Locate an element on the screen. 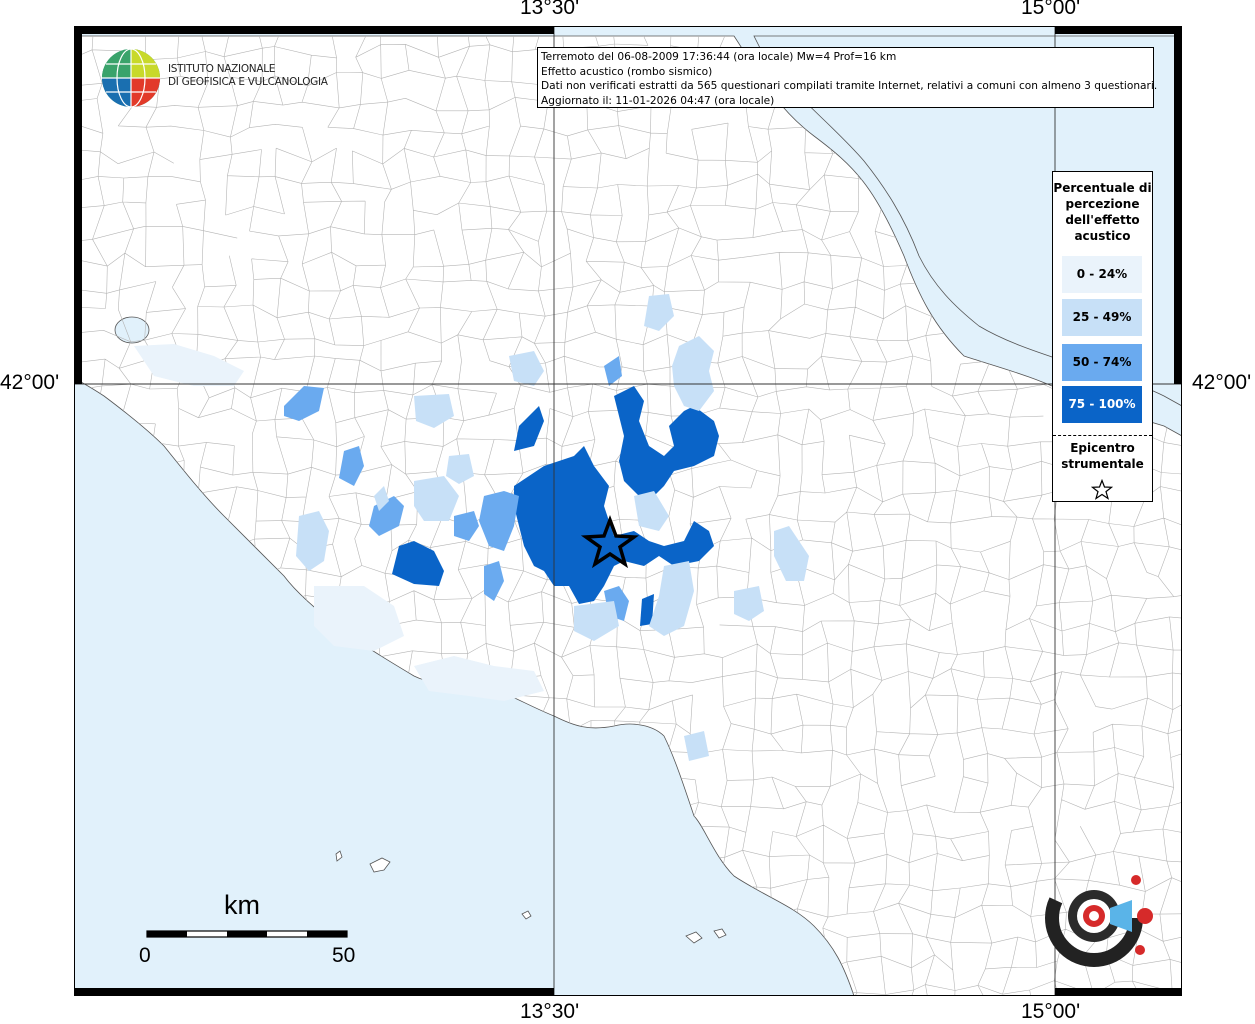 The width and height of the screenshot is (1255, 1024). legend-class-0-24: 0 - 24% is located at coordinates (1102, 274).